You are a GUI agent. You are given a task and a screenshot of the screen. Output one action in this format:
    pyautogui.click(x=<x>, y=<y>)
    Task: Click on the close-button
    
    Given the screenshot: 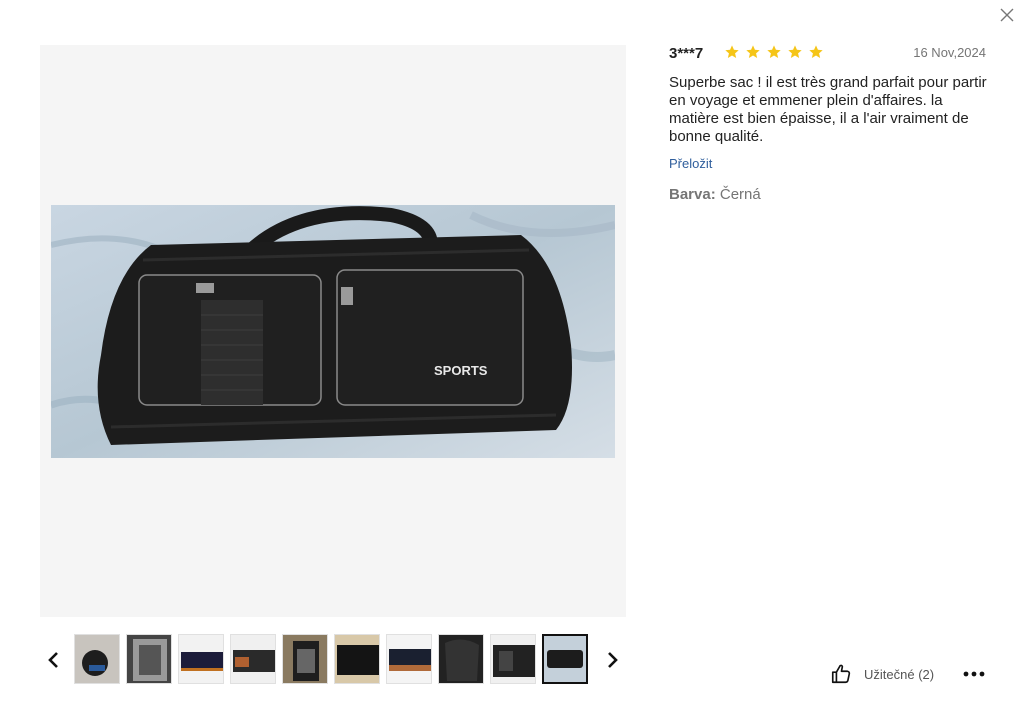 What is the action you would take?
    pyautogui.click(x=1007, y=15)
    